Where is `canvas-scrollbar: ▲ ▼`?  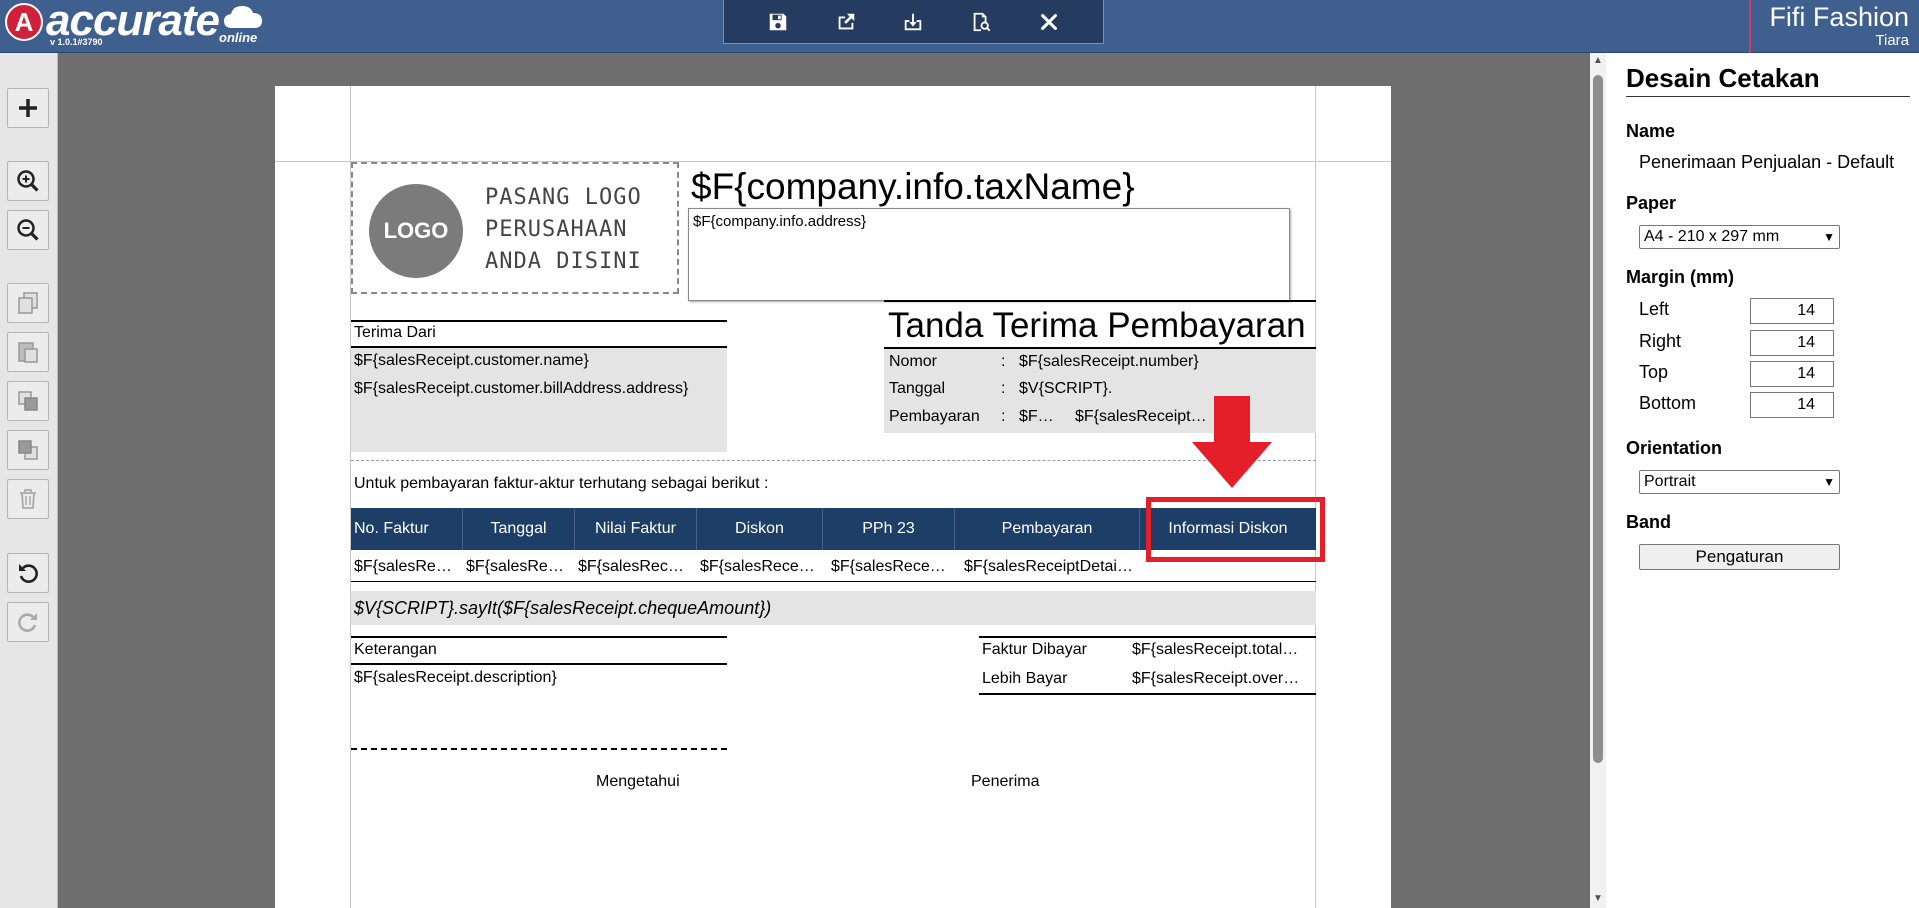 canvas-scrollbar: ▲ ▼ is located at coordinates (1598, 480).